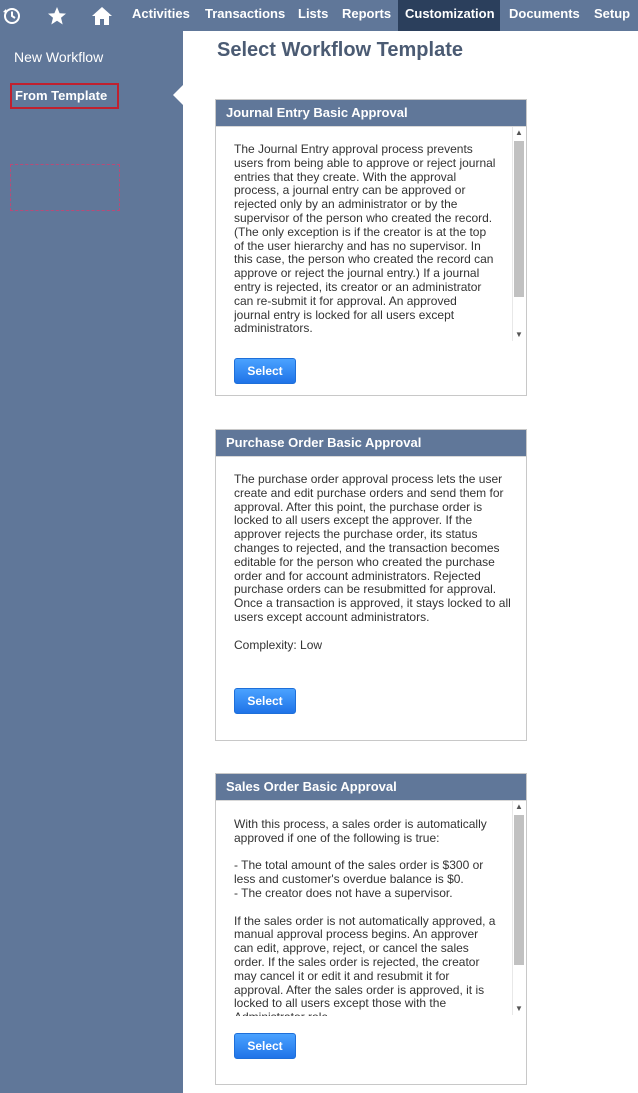  What do you see at coordinates (65, 187) in the screenshot?
I see `drag-ghost-outline` at bounding box center [65, 187].